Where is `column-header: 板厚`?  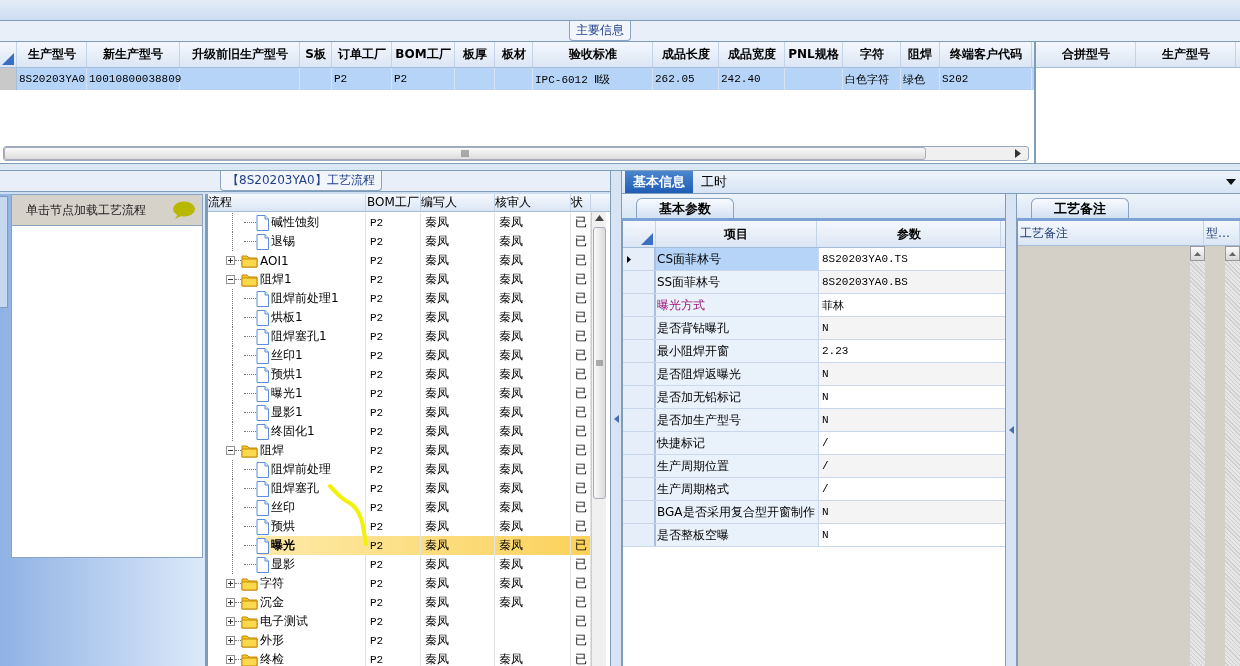 column-header: 板厚 is located at coordinates (475, 54).